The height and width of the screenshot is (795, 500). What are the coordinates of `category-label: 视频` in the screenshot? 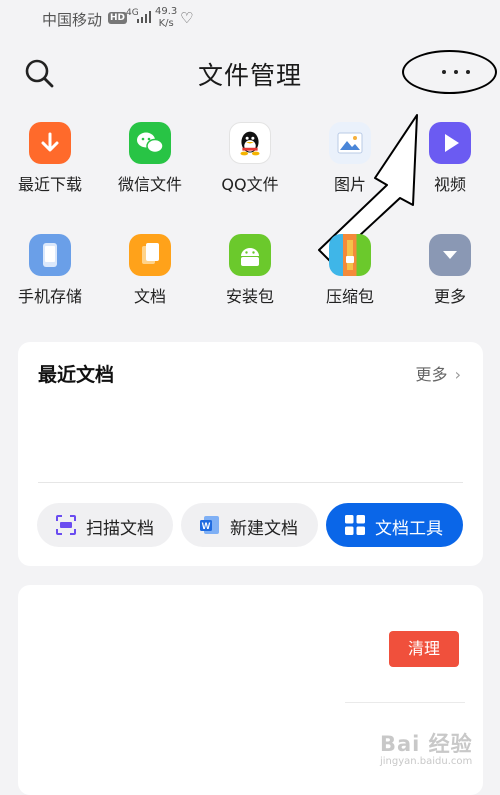 It's located at (449, 184).